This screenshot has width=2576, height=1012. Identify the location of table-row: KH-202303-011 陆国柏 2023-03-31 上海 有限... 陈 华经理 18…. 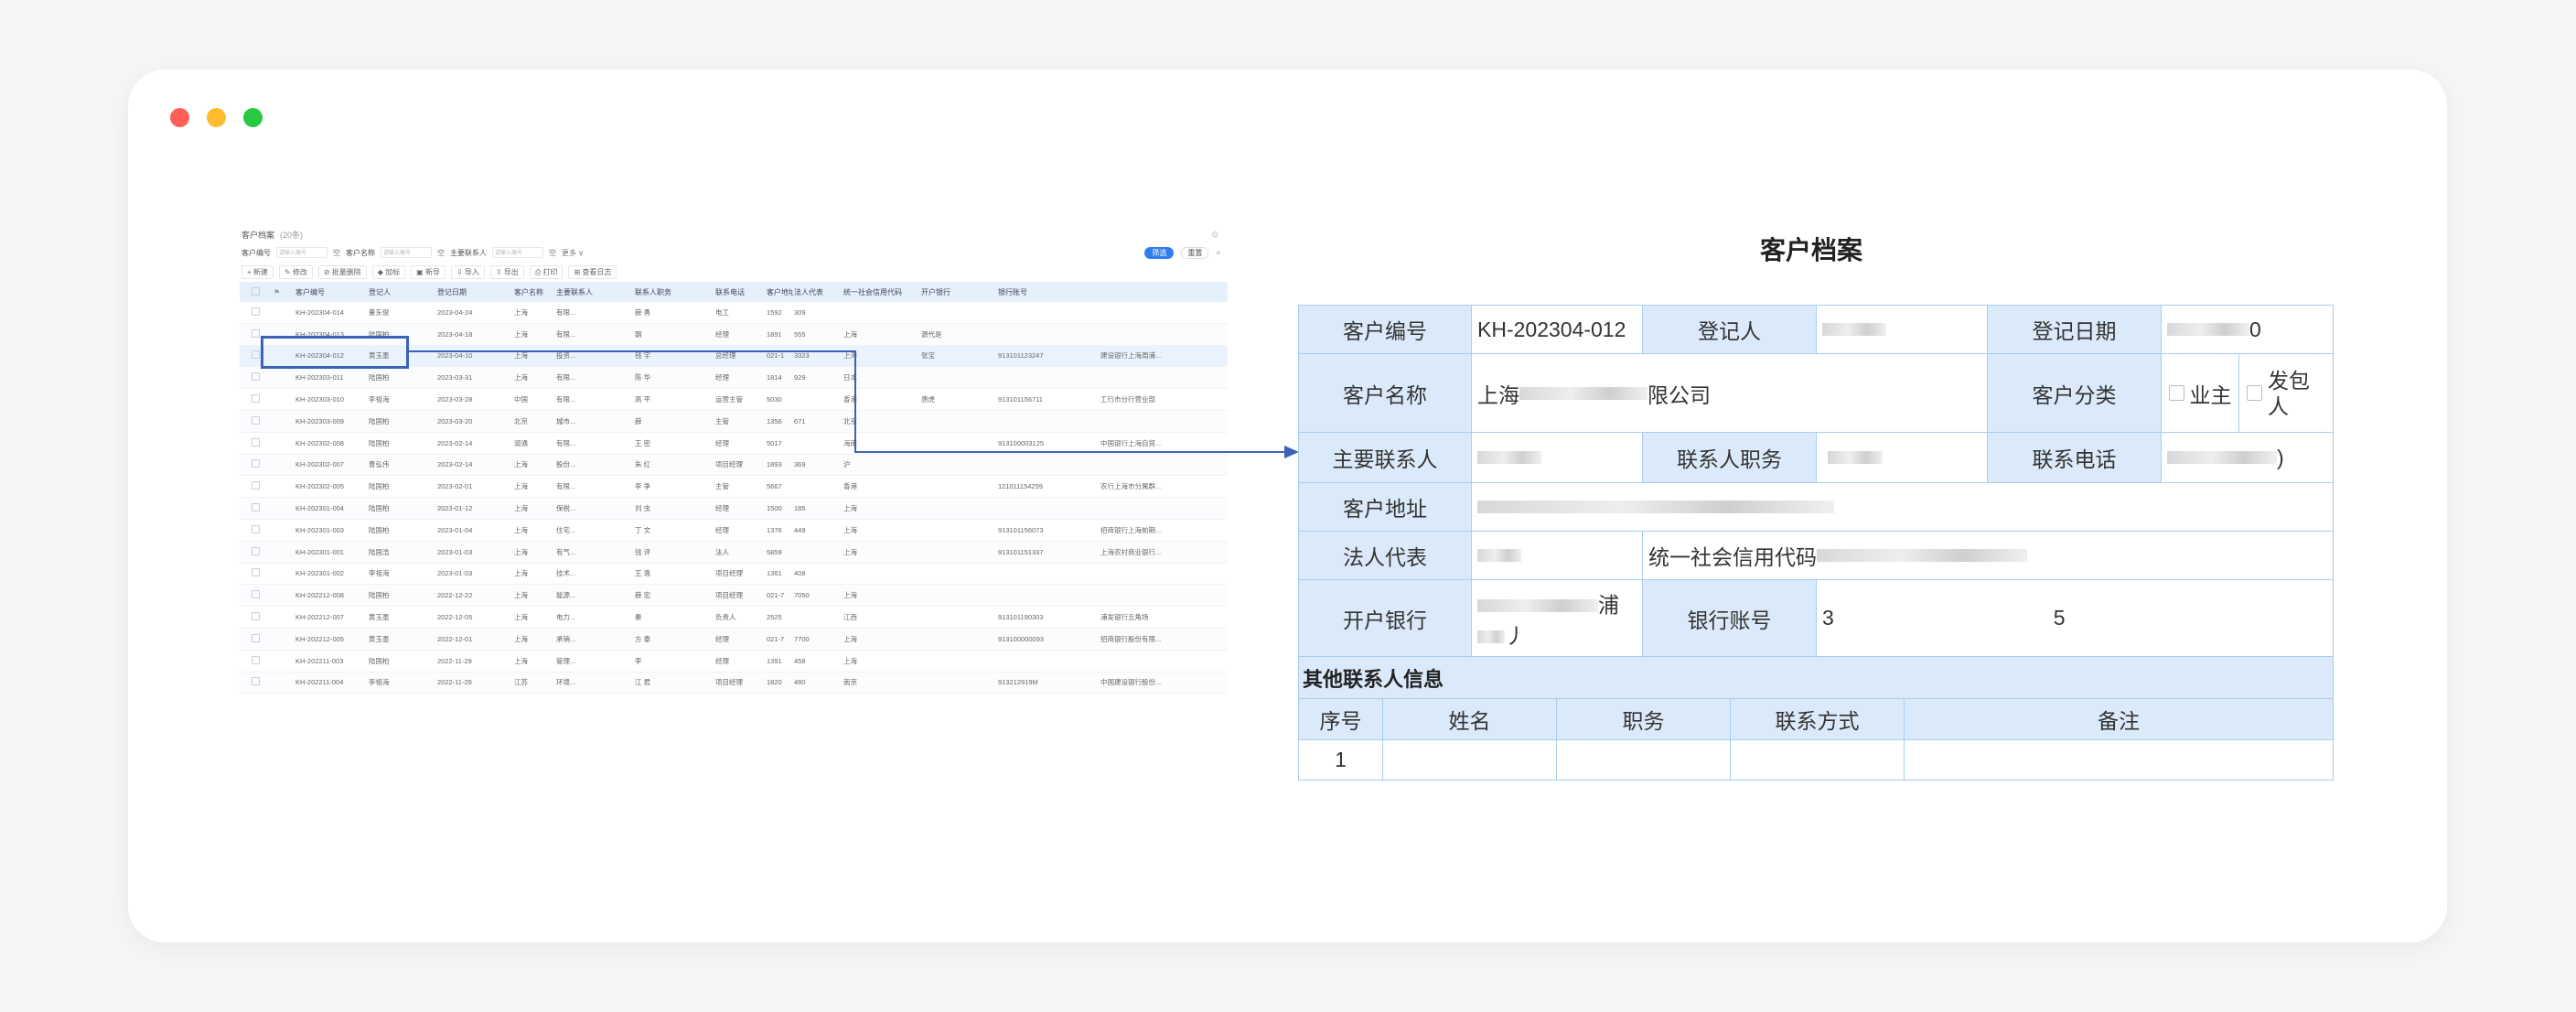
(734, 378).